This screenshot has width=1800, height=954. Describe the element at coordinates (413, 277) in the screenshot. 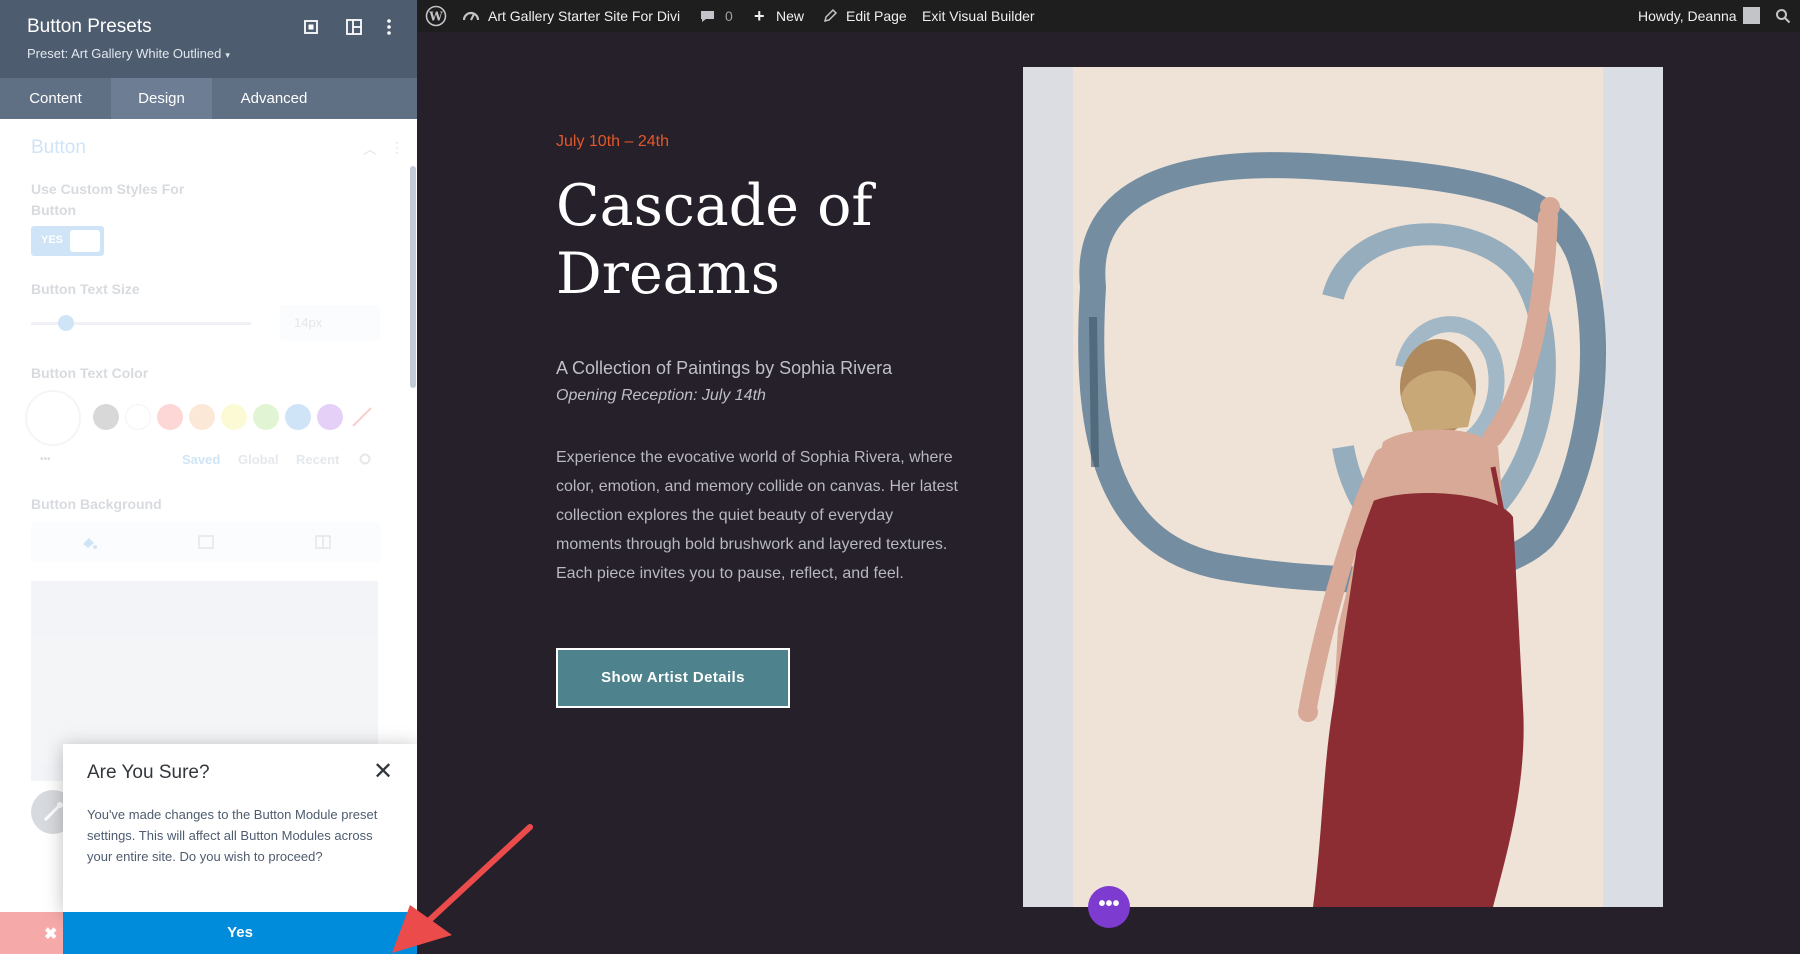

I see `panel-scrollbar` at that location.